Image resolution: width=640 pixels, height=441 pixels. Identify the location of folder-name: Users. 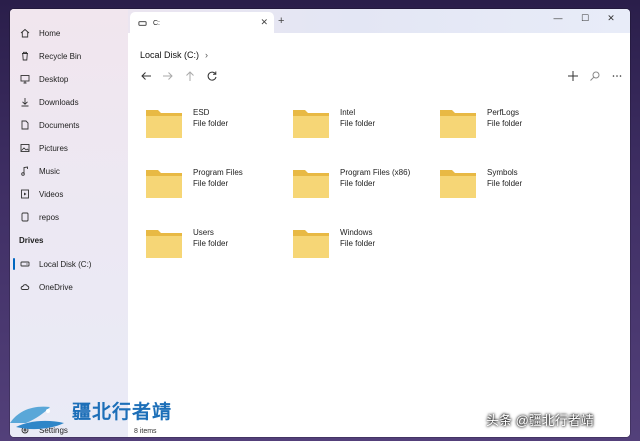
(203, 232).